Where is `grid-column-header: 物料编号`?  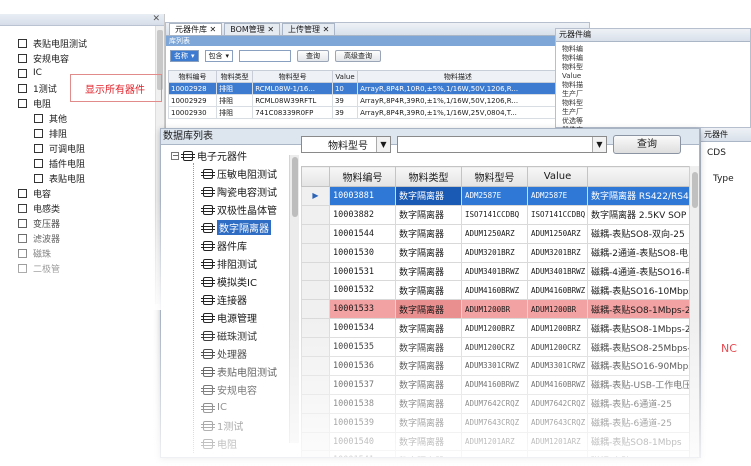 grid-column-header: 物料编号 is located at coordinates (362, 176).